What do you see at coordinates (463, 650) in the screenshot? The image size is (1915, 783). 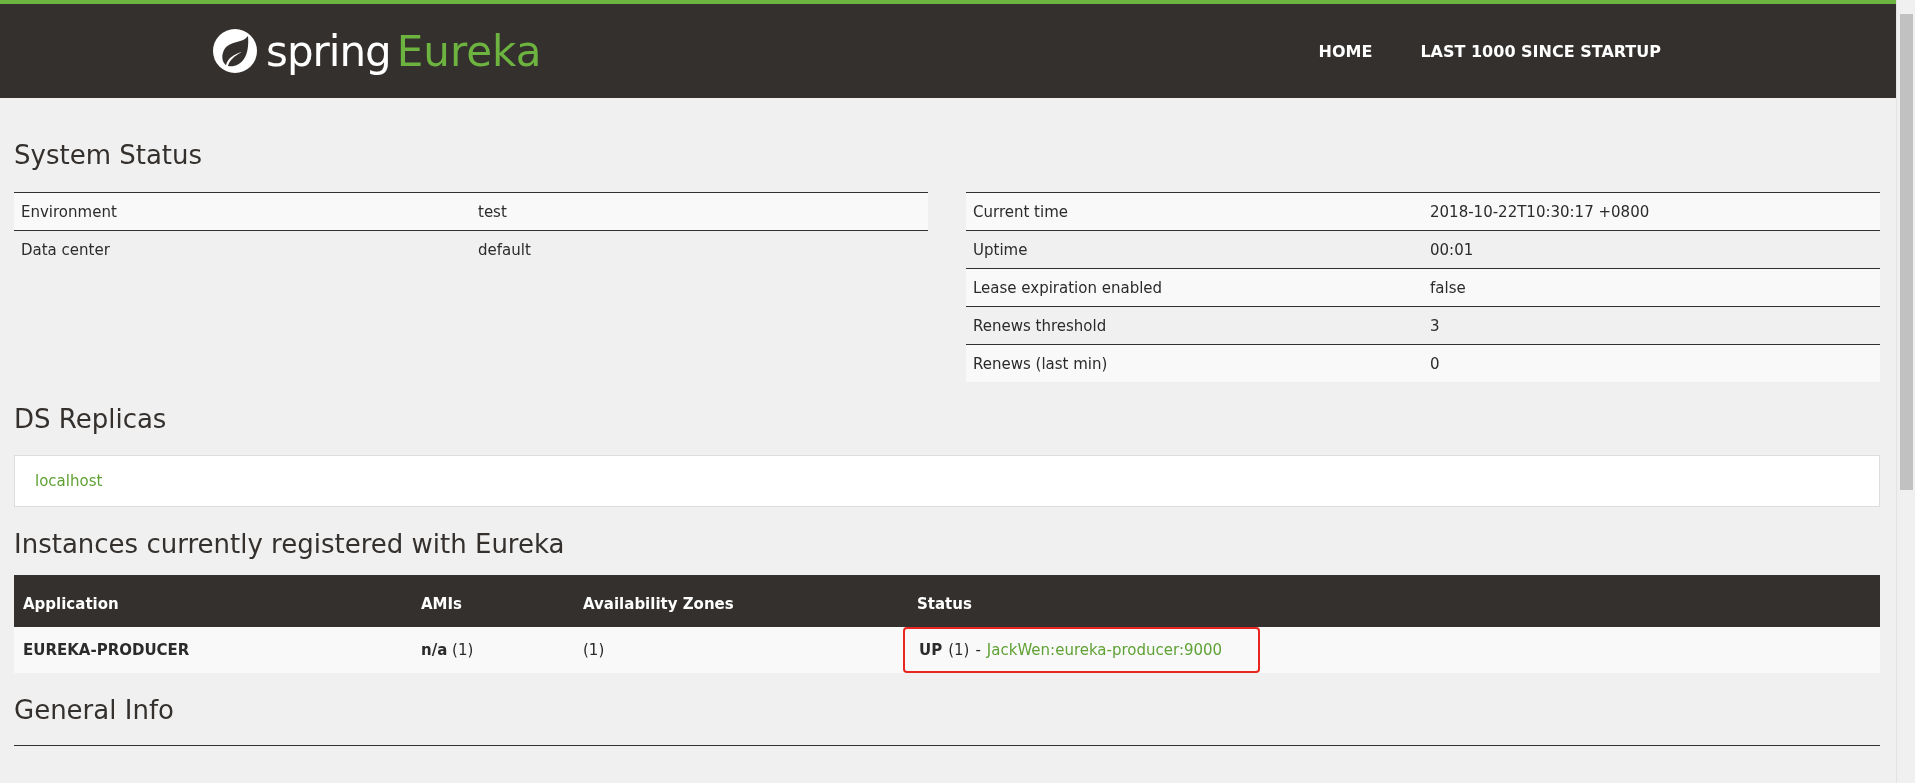 I see `ami-count: (1)` at bounding box center [463, 650].